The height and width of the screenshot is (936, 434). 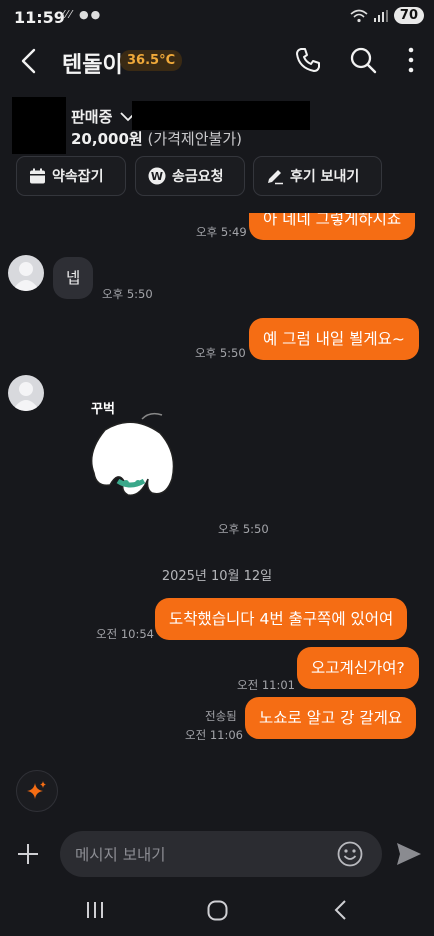 I want to click on product-price: 20,000원, so click(x=107, y=139).